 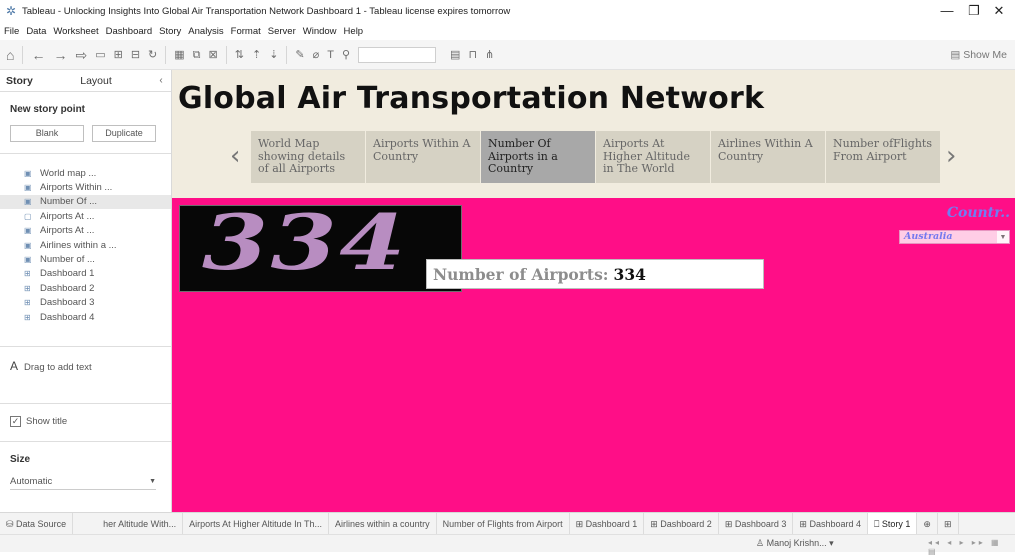 What do you see at coordinates (10, 55) in the screenshot?
I see `home-icon: ⌂` at bounding box center [10, 55].